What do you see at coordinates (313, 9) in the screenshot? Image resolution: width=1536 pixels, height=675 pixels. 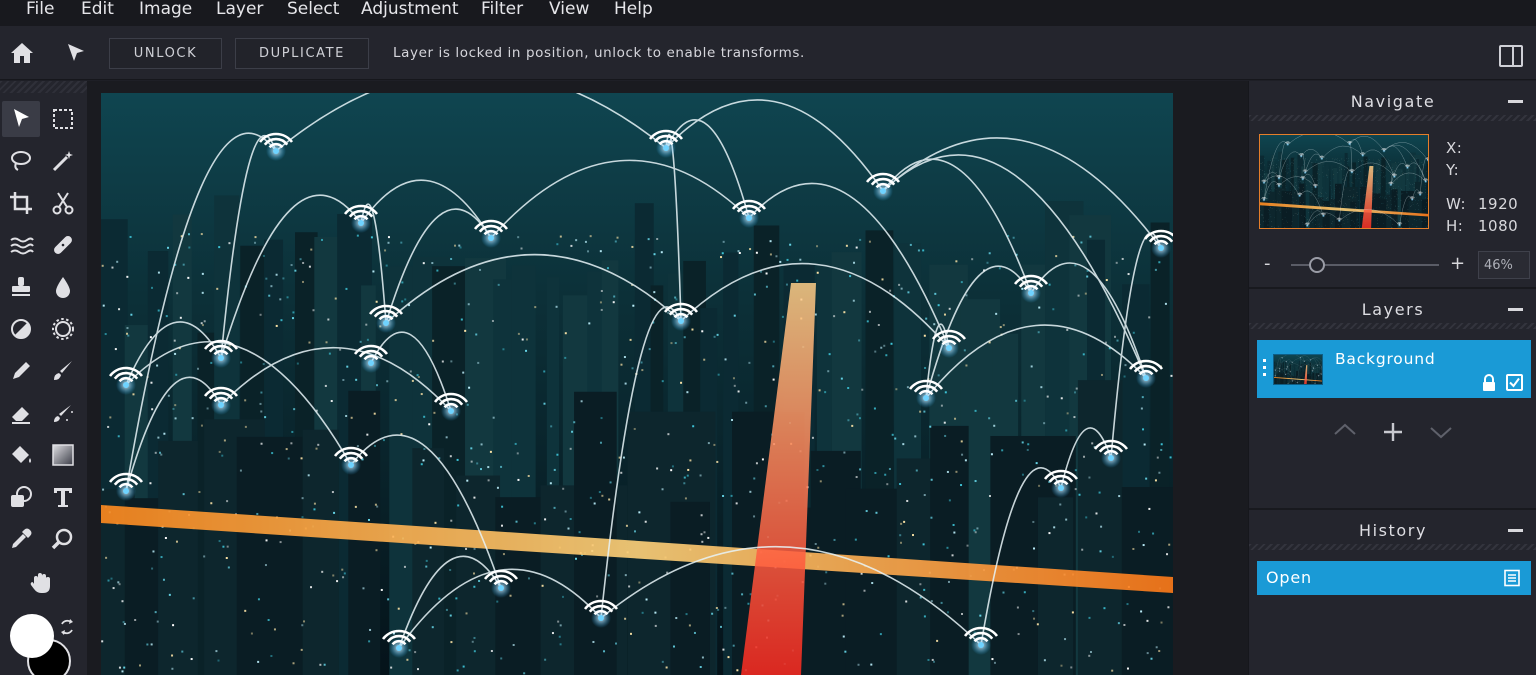 I see `menu-select: Select` at bounding box center [313, 9].